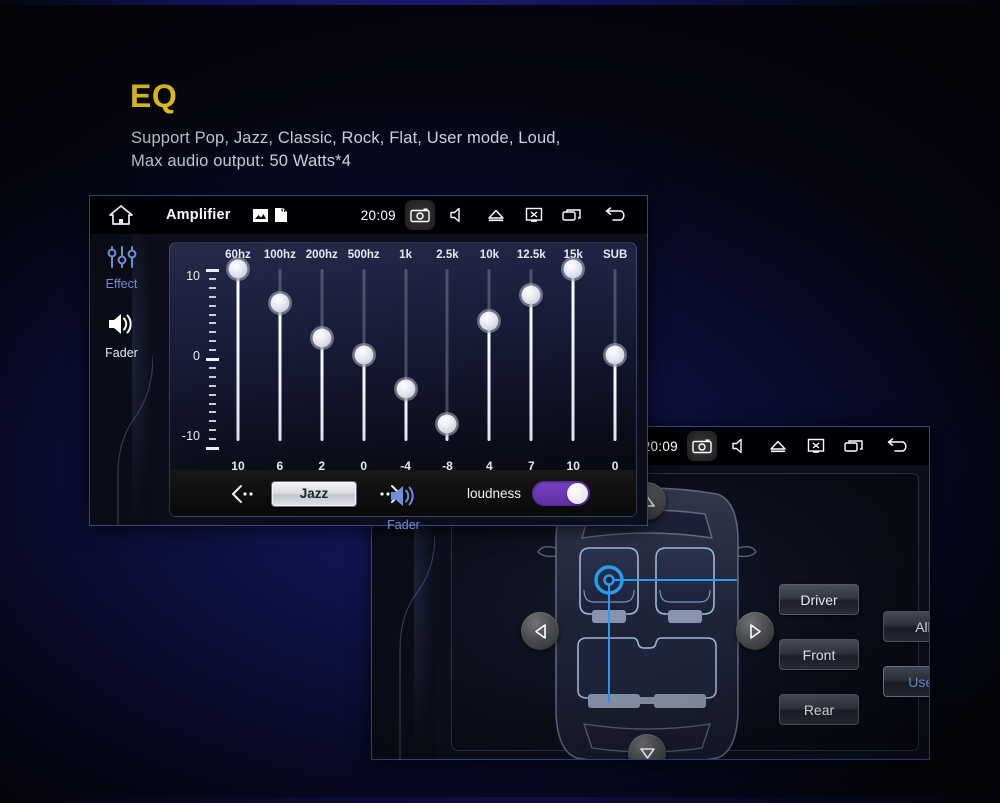  I want to click on eq-system-icons, so click(522, 215).